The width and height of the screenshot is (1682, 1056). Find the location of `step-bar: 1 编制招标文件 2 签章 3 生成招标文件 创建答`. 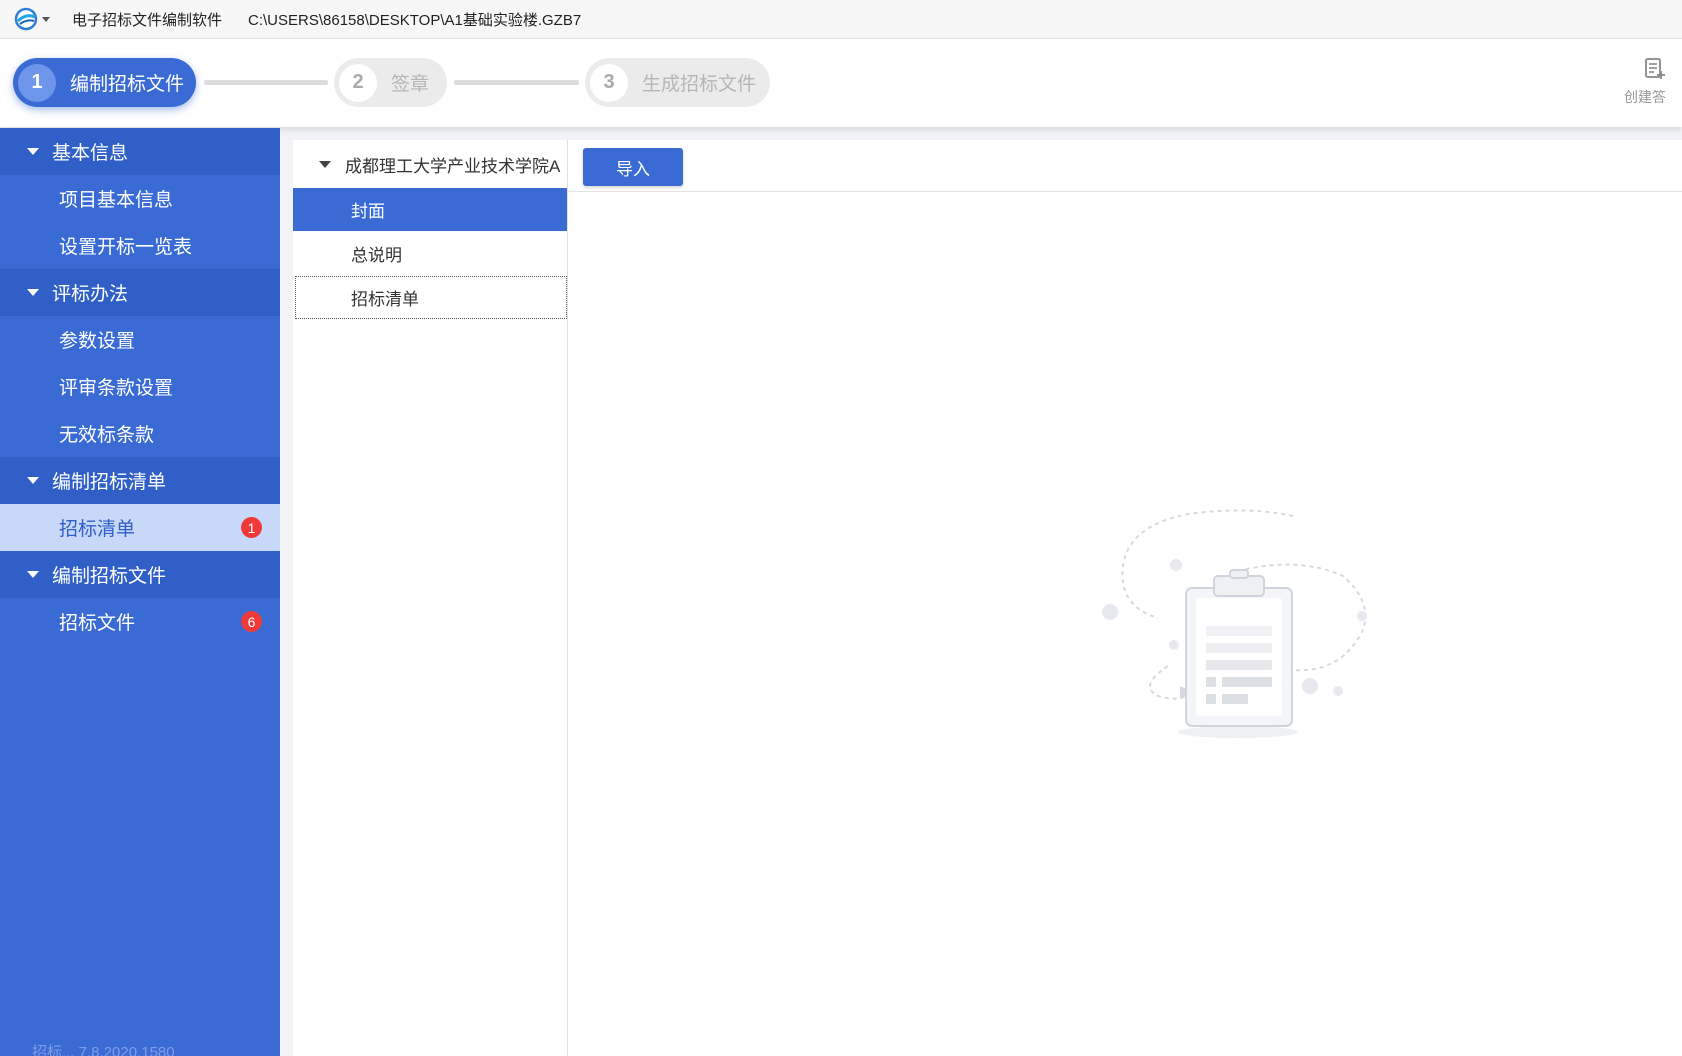

step-bar: 1 编制招标文件 2 签章 3 生成招标文件 创建答 is located at coordinates (841, 83).